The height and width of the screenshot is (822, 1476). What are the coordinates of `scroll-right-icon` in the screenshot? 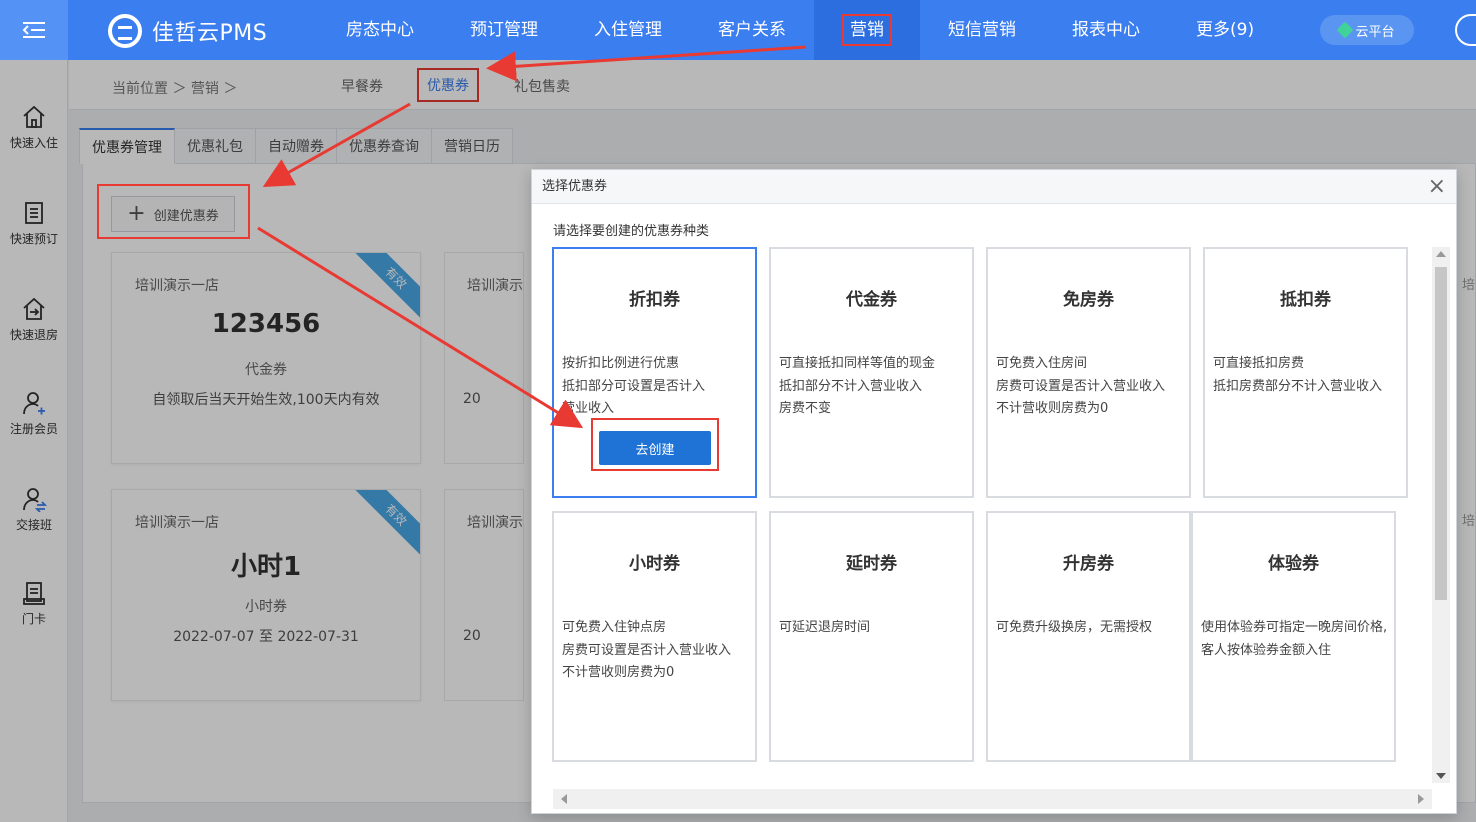 It's located at (1421, 799).